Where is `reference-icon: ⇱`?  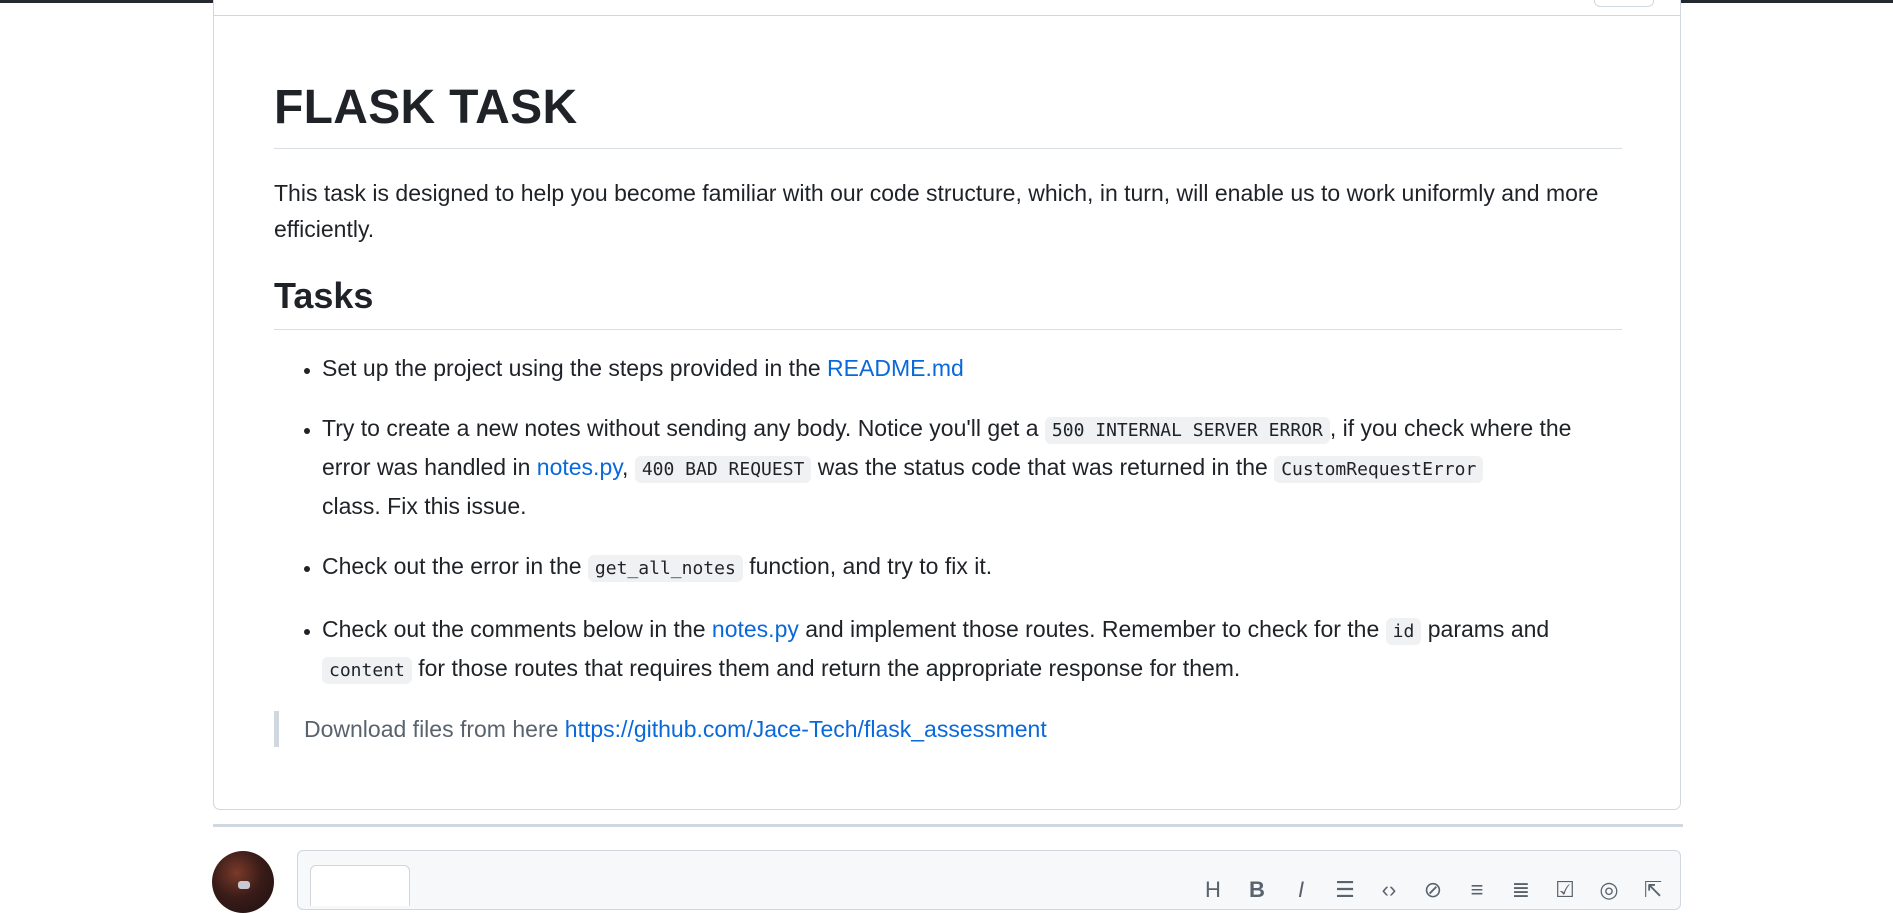 reference-icon: ⇱ is located at coordinates (1653, 890).